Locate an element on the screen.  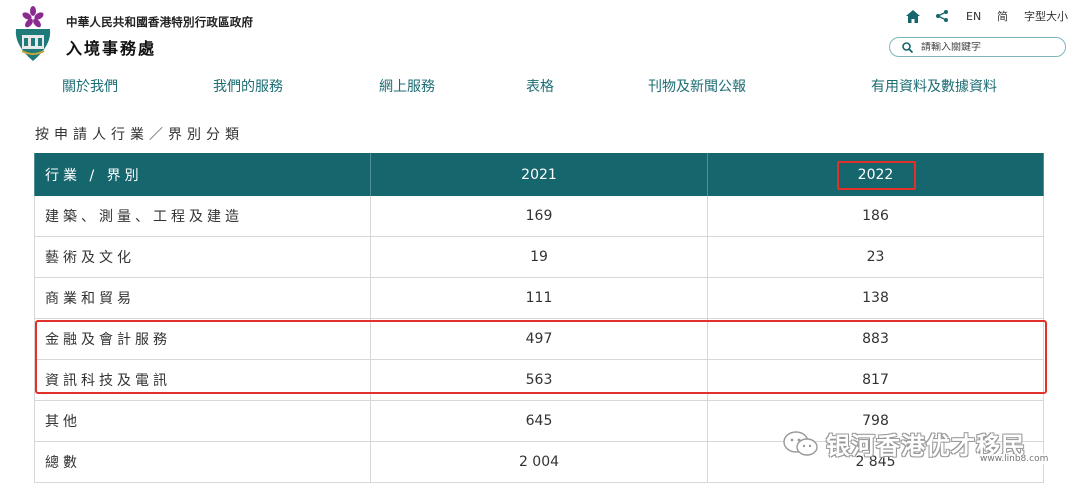
value-2022-cell: 23 is located at coordinates (875, 257).